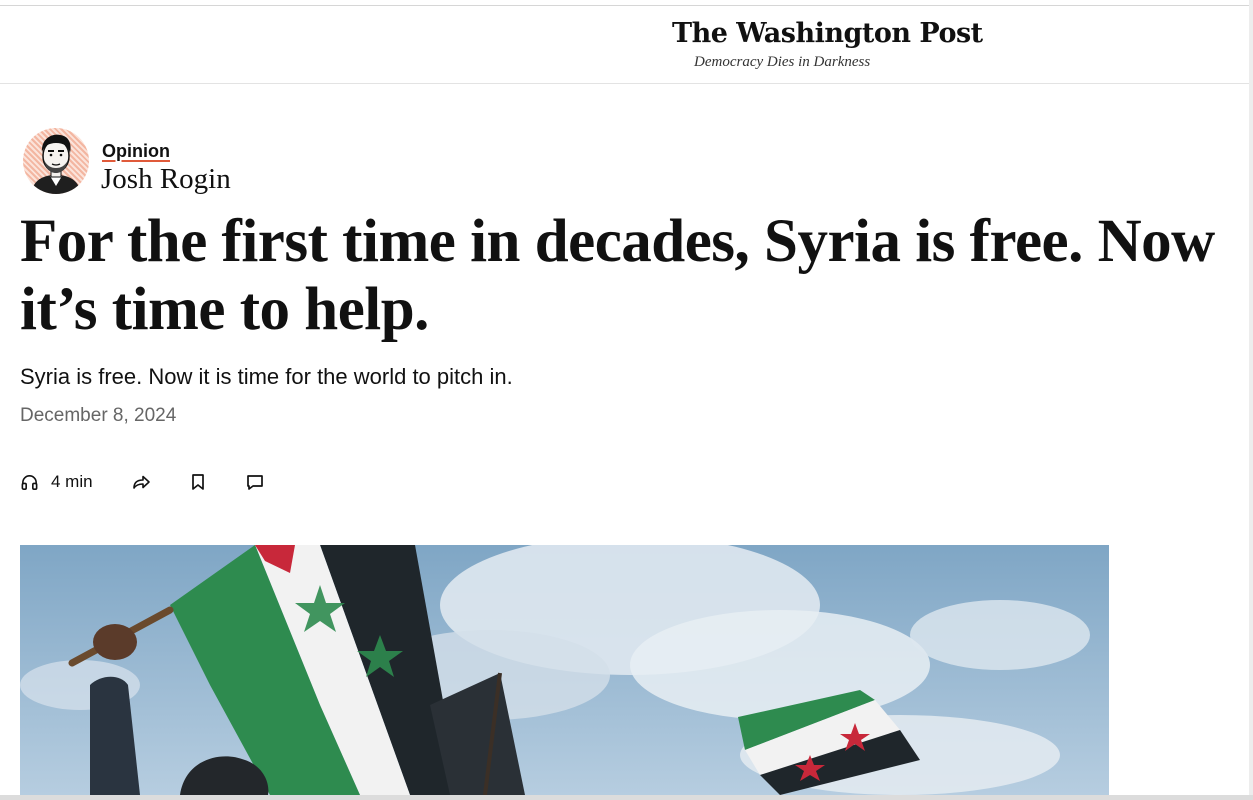 The image size is (1253, 800). I want to click on headphones-icon, so click(29, 482).